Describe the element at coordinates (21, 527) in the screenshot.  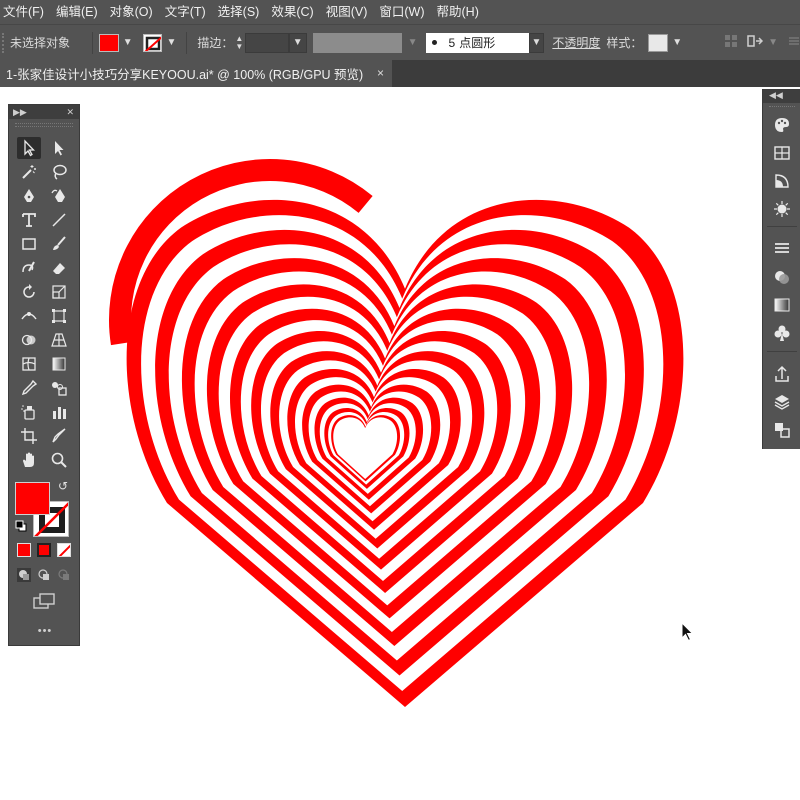
I see `default-colors-icon` at that location.